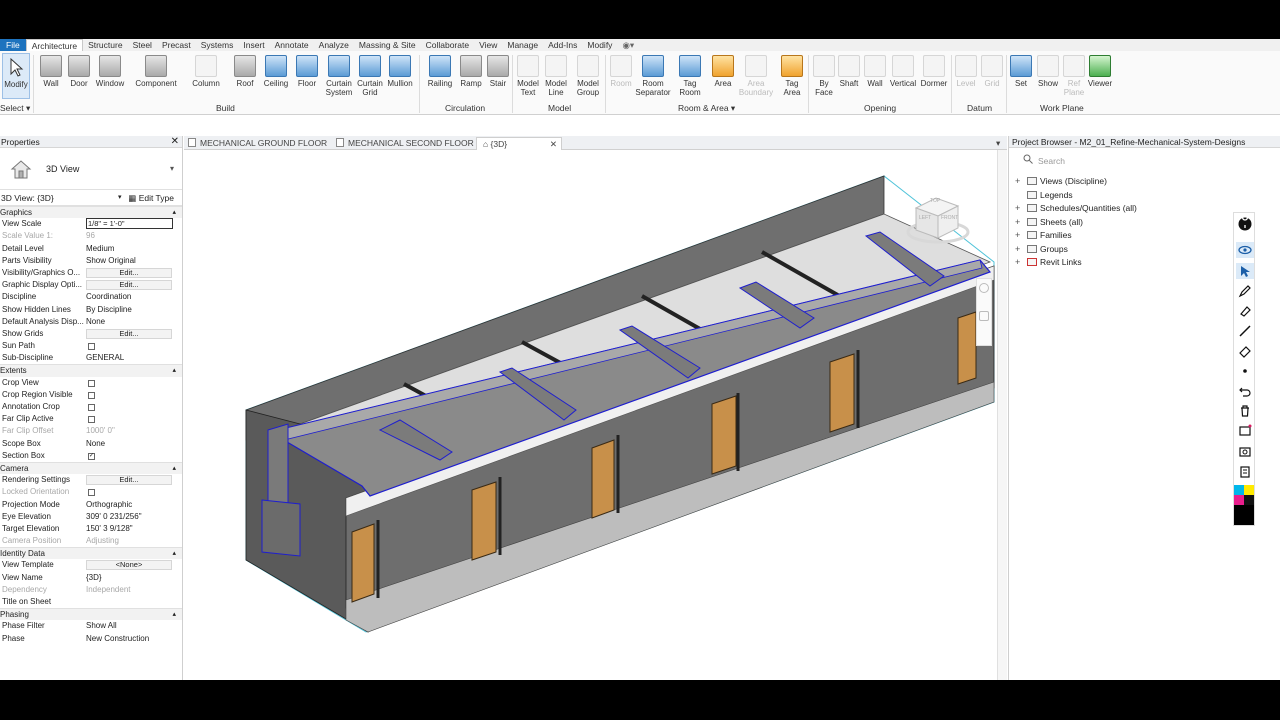 This screenshot has height=720, width=1280. I want to click on viewport-scrollbar, so click(1002, 415).